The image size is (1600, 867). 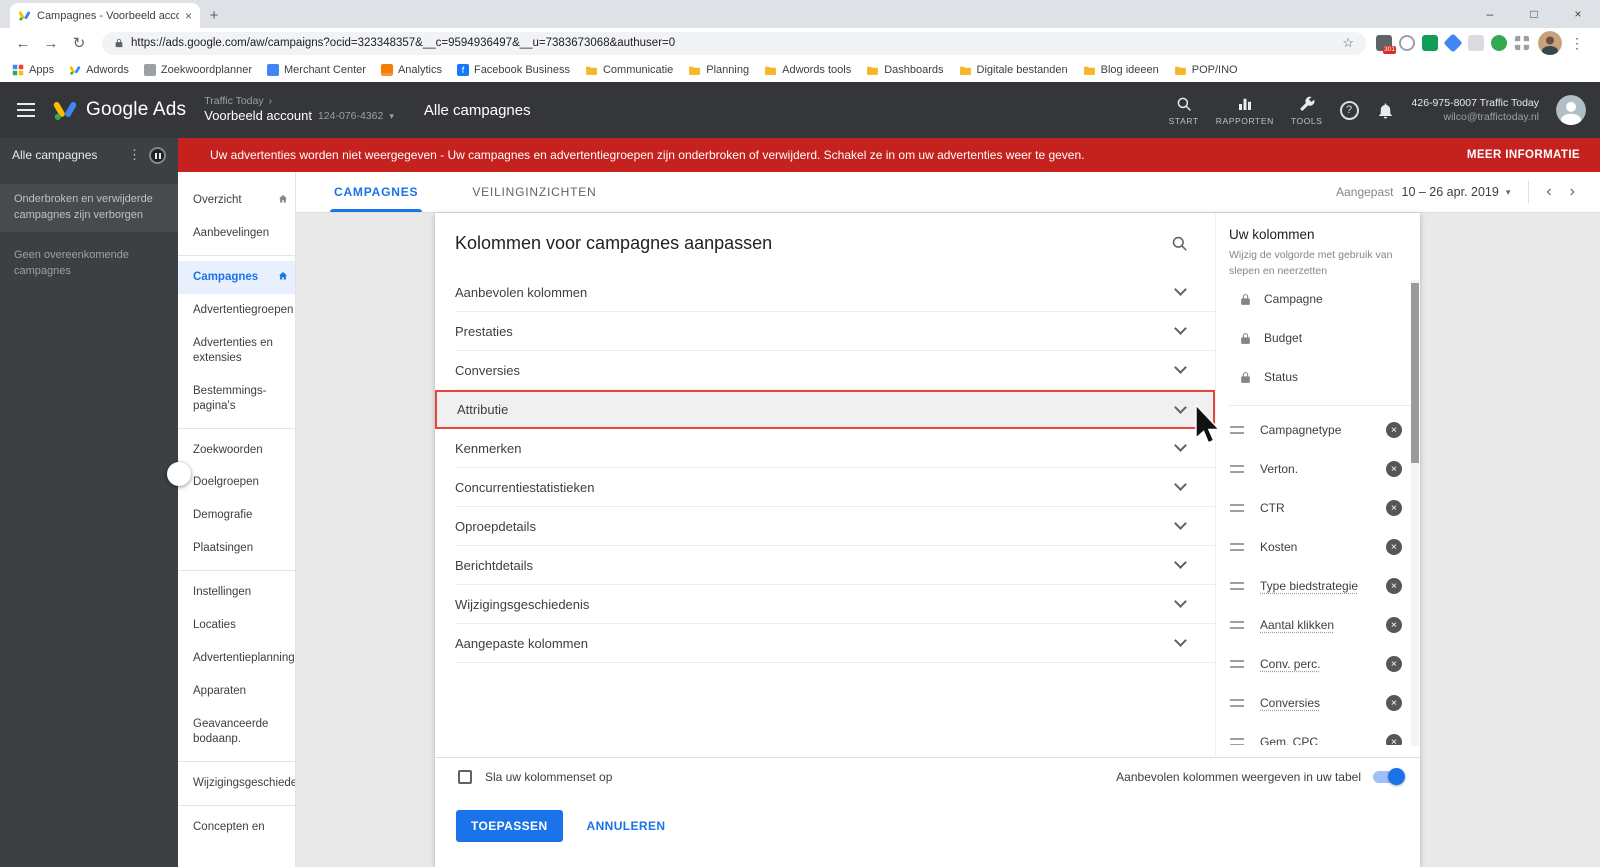 I want to click on collapse-sidebar-button, so click(x=179, y=474).